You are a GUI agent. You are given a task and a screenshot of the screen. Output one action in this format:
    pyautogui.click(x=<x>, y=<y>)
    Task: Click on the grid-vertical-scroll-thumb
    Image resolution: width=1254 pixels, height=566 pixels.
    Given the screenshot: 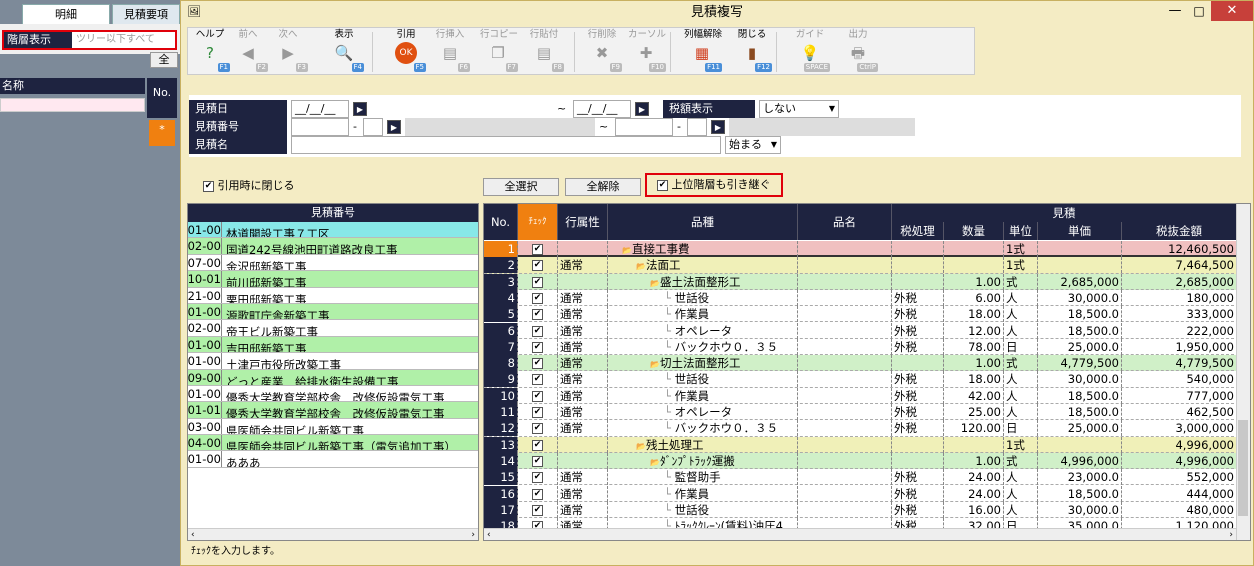 What is the action you would take?
    pyautogui.click(x=1243, y=468)
    